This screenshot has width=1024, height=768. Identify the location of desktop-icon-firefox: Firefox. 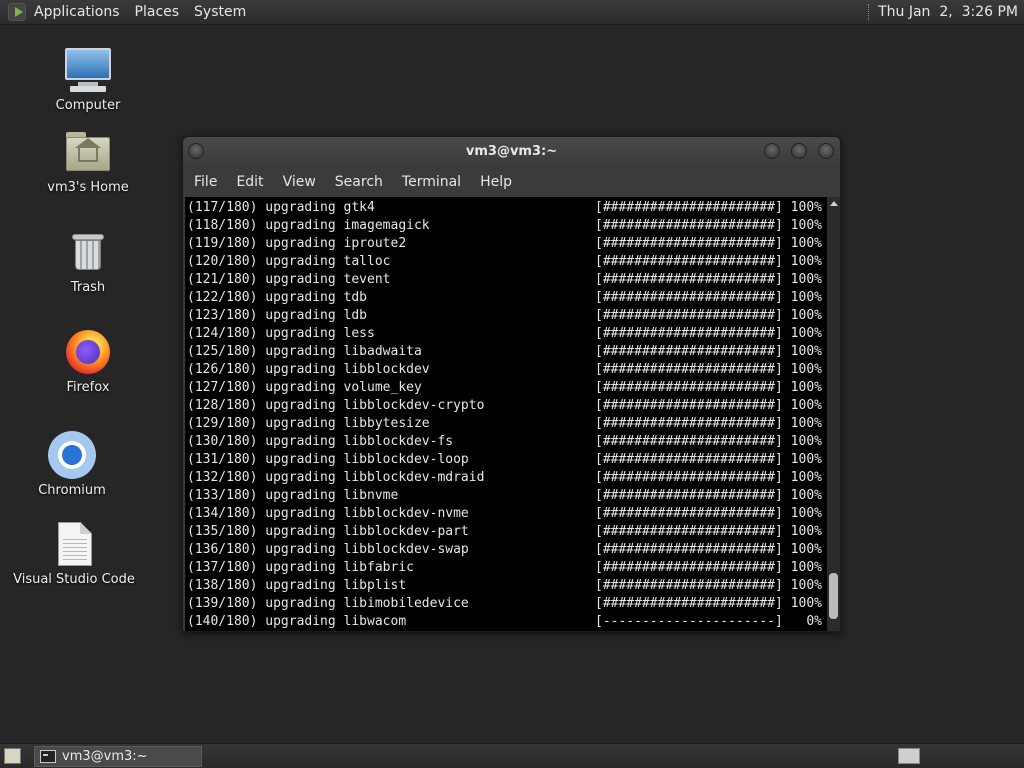
(88, 361).